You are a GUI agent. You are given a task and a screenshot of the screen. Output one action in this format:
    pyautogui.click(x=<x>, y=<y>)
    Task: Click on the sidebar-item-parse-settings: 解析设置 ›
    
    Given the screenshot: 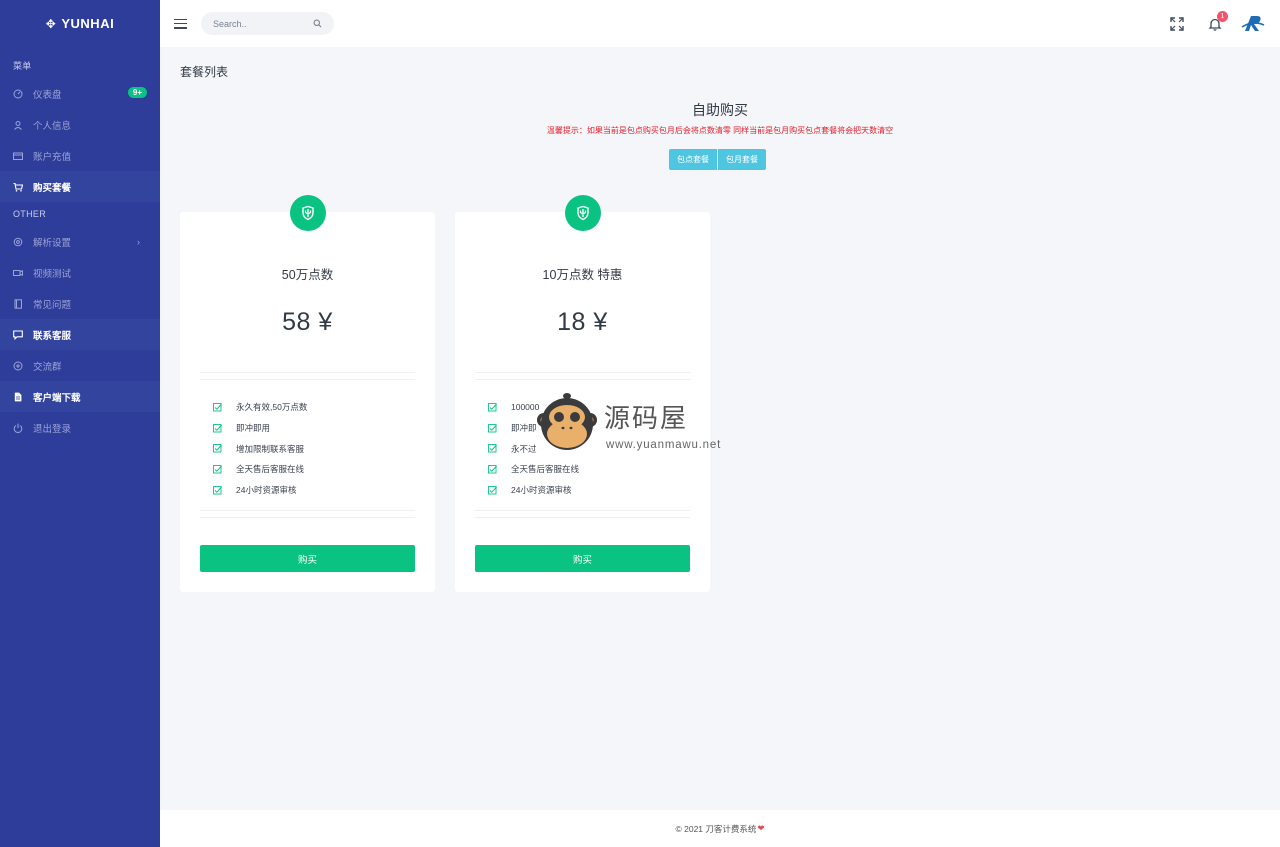 What is the action you would take?
    pyautogui.click(x=80, y=241)
    